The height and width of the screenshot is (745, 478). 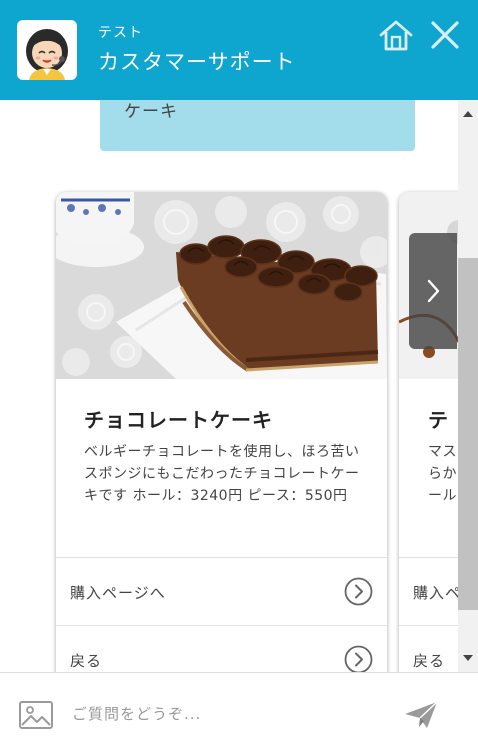 I want to click on scrollbar-thumb, so click(x=468, y=434).